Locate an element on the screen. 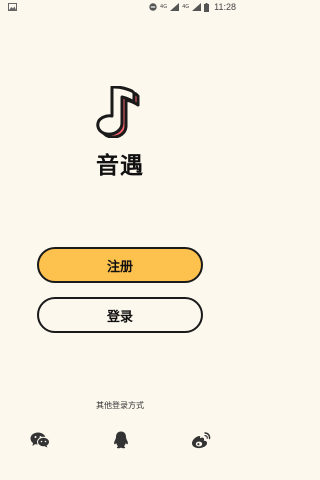  network-type-label-2: 4G is located at coordinates (186, 6).